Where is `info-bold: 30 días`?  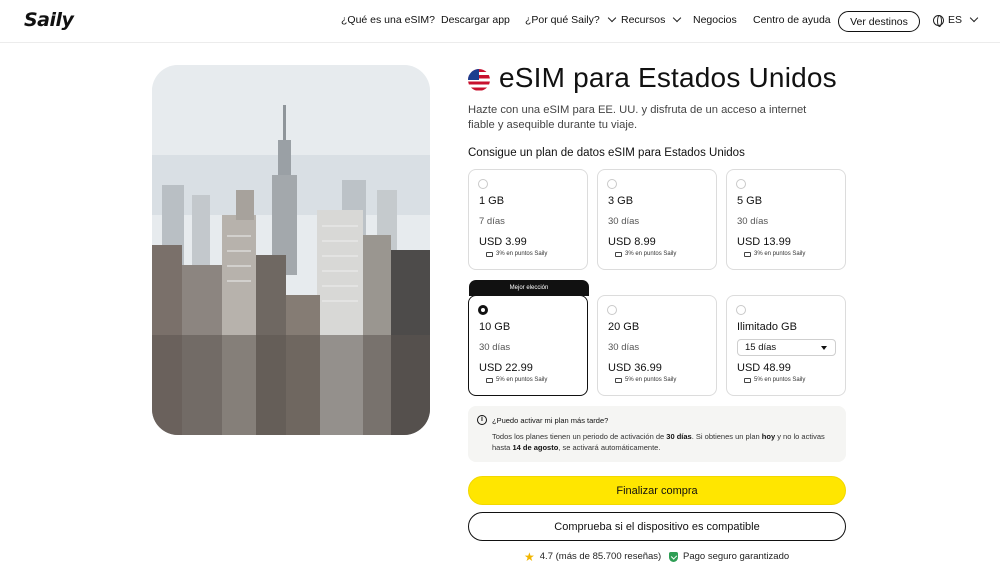
info-bold: 30 días is located at coordinates (679, 436).